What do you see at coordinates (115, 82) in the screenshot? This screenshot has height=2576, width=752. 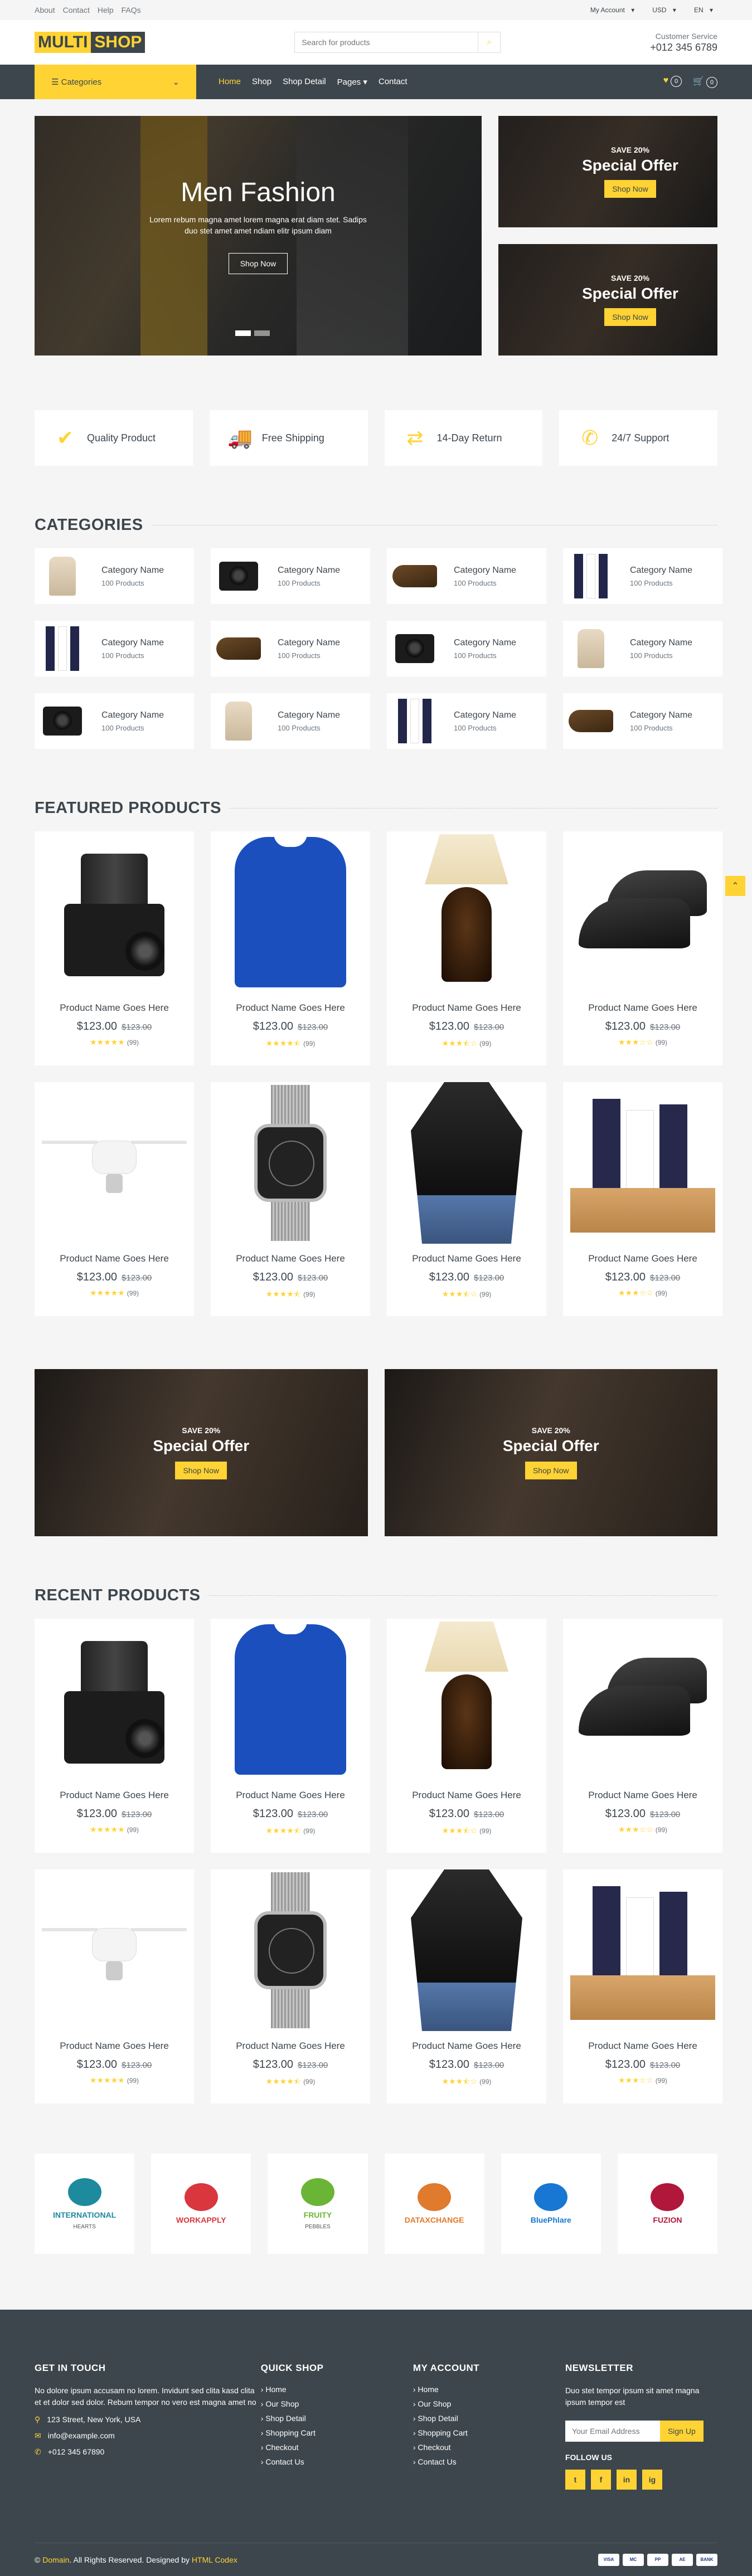 I see `categories-toggle: ☰ Categories ⌄` at bounding box center [115, 82].